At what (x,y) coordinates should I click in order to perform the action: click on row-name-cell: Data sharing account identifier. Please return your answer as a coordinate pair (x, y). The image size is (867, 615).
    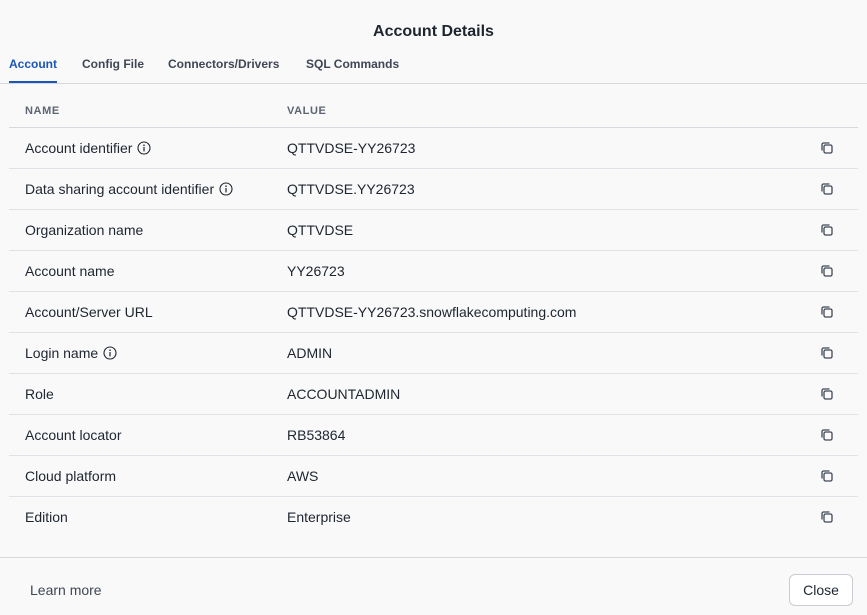
    Looking at the image, I should click on (129, 189).